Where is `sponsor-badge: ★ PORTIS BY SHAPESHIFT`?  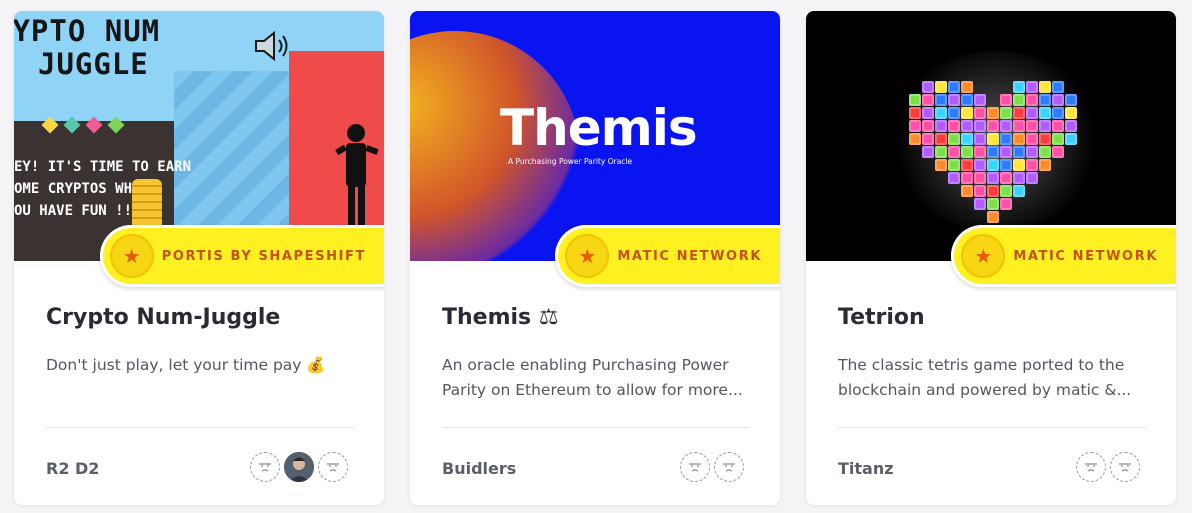 sponsor-badge: ★ PORTIS BY SHAPESHIFT is located at coordinates (241, 256).